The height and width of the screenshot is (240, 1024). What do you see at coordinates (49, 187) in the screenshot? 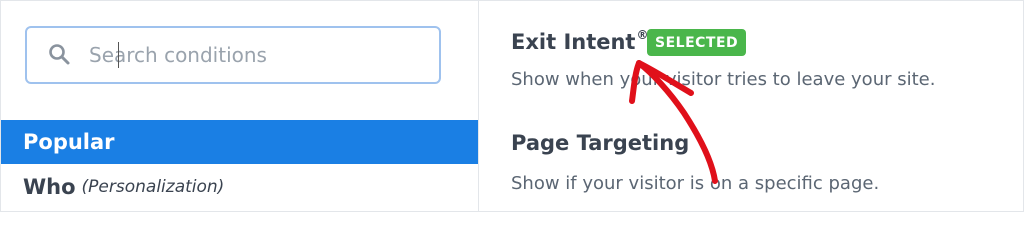
I see `category-who-label: Who` at bounding box center [49, 187].